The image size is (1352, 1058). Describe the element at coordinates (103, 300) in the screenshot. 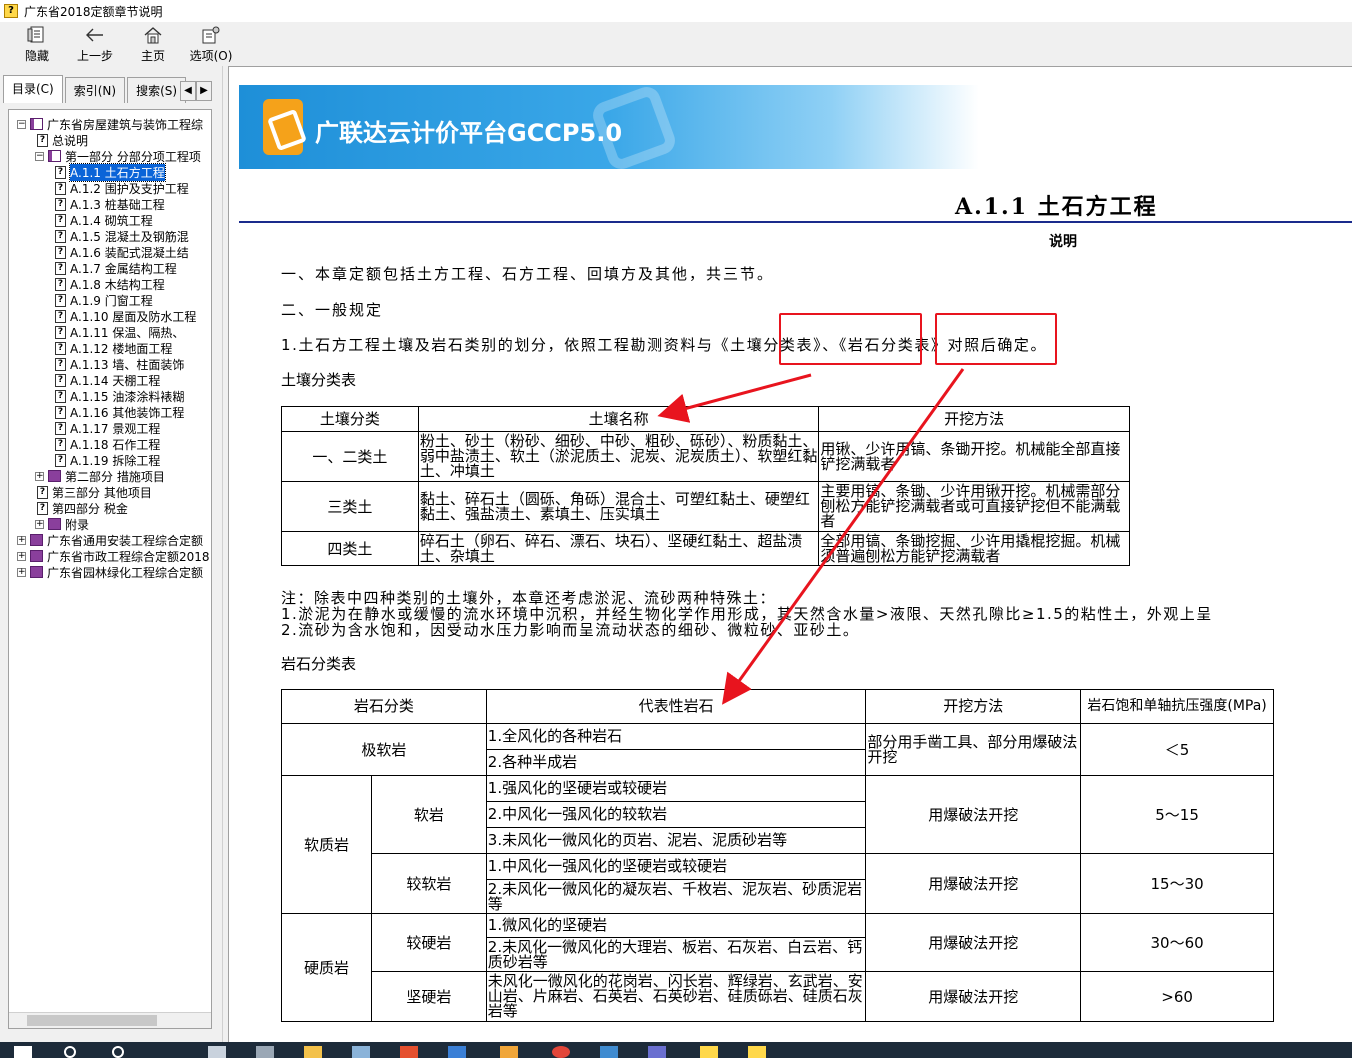

I see `tree-item: ? A.1.9 门窗工程` at that location.